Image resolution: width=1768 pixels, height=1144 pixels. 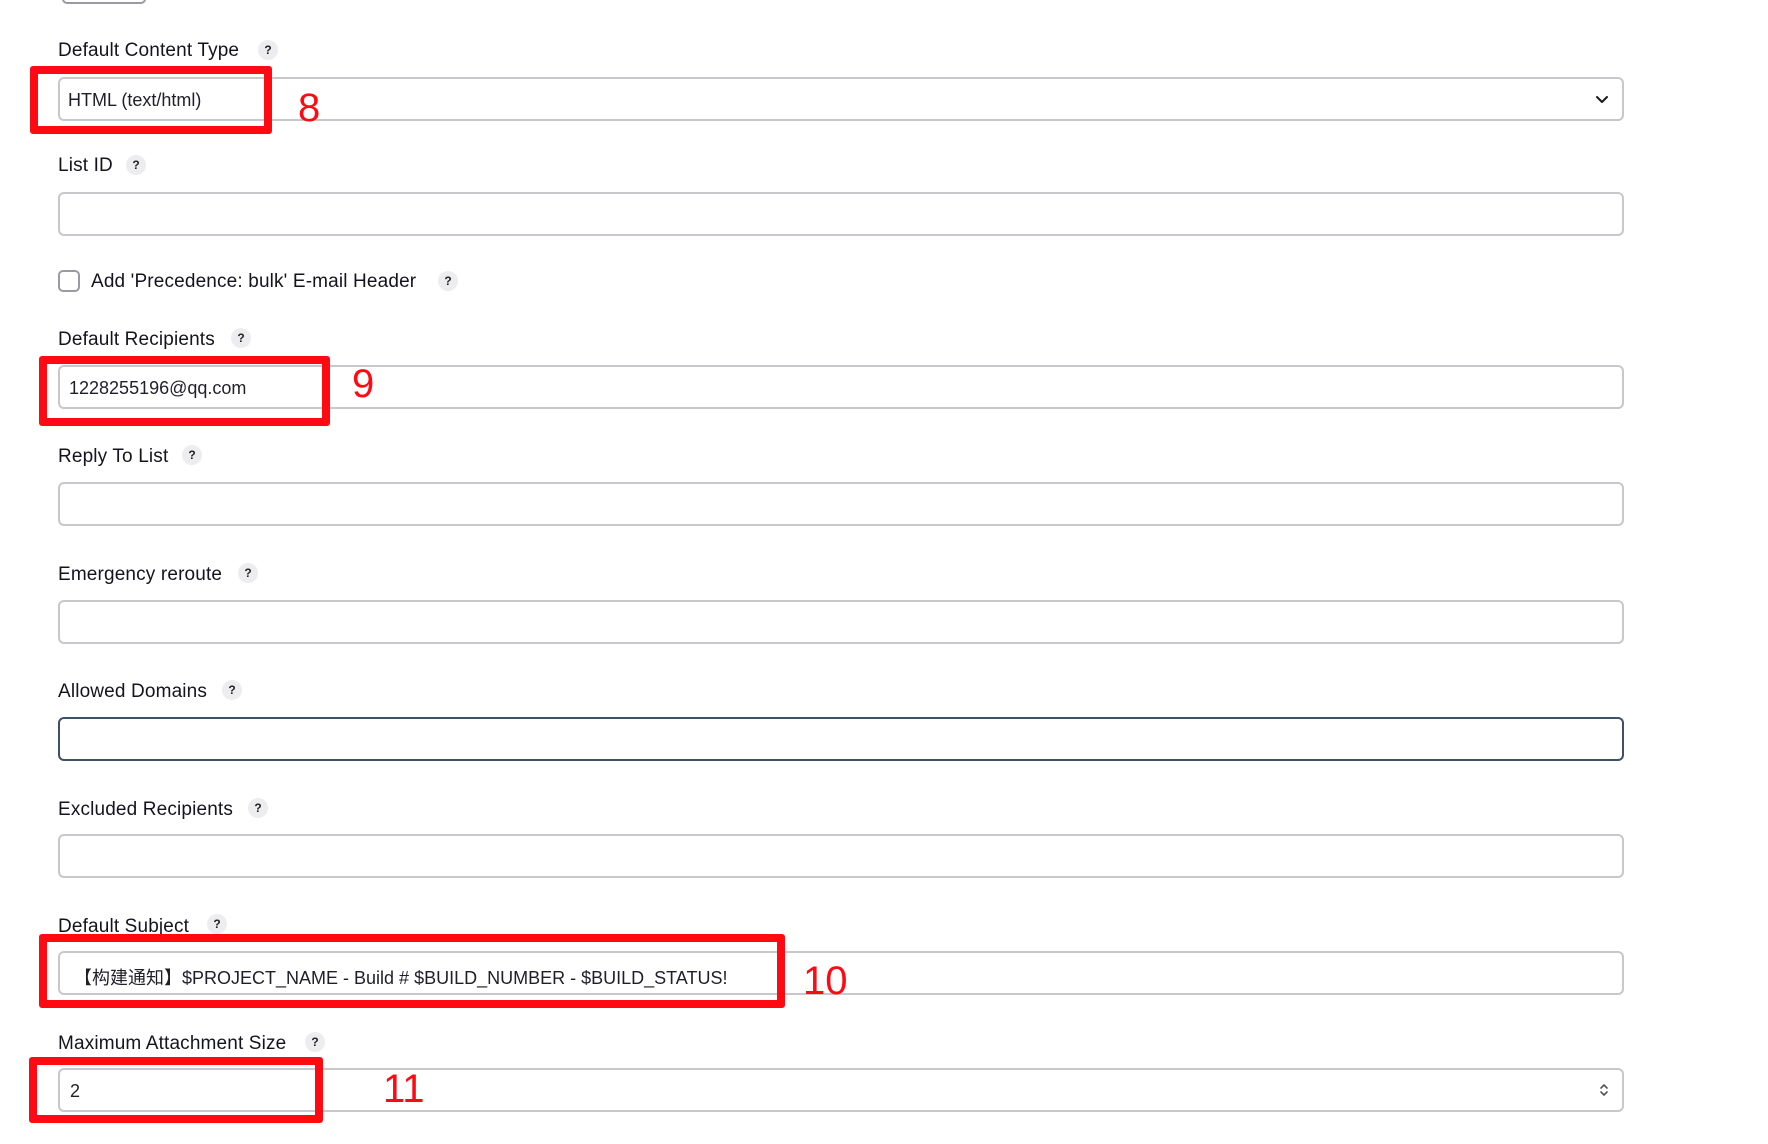 What do you see at coordinates (248, 573) in the screenshot?
I see `emergency-help-icon: ?` at bounding box center [248, 573].